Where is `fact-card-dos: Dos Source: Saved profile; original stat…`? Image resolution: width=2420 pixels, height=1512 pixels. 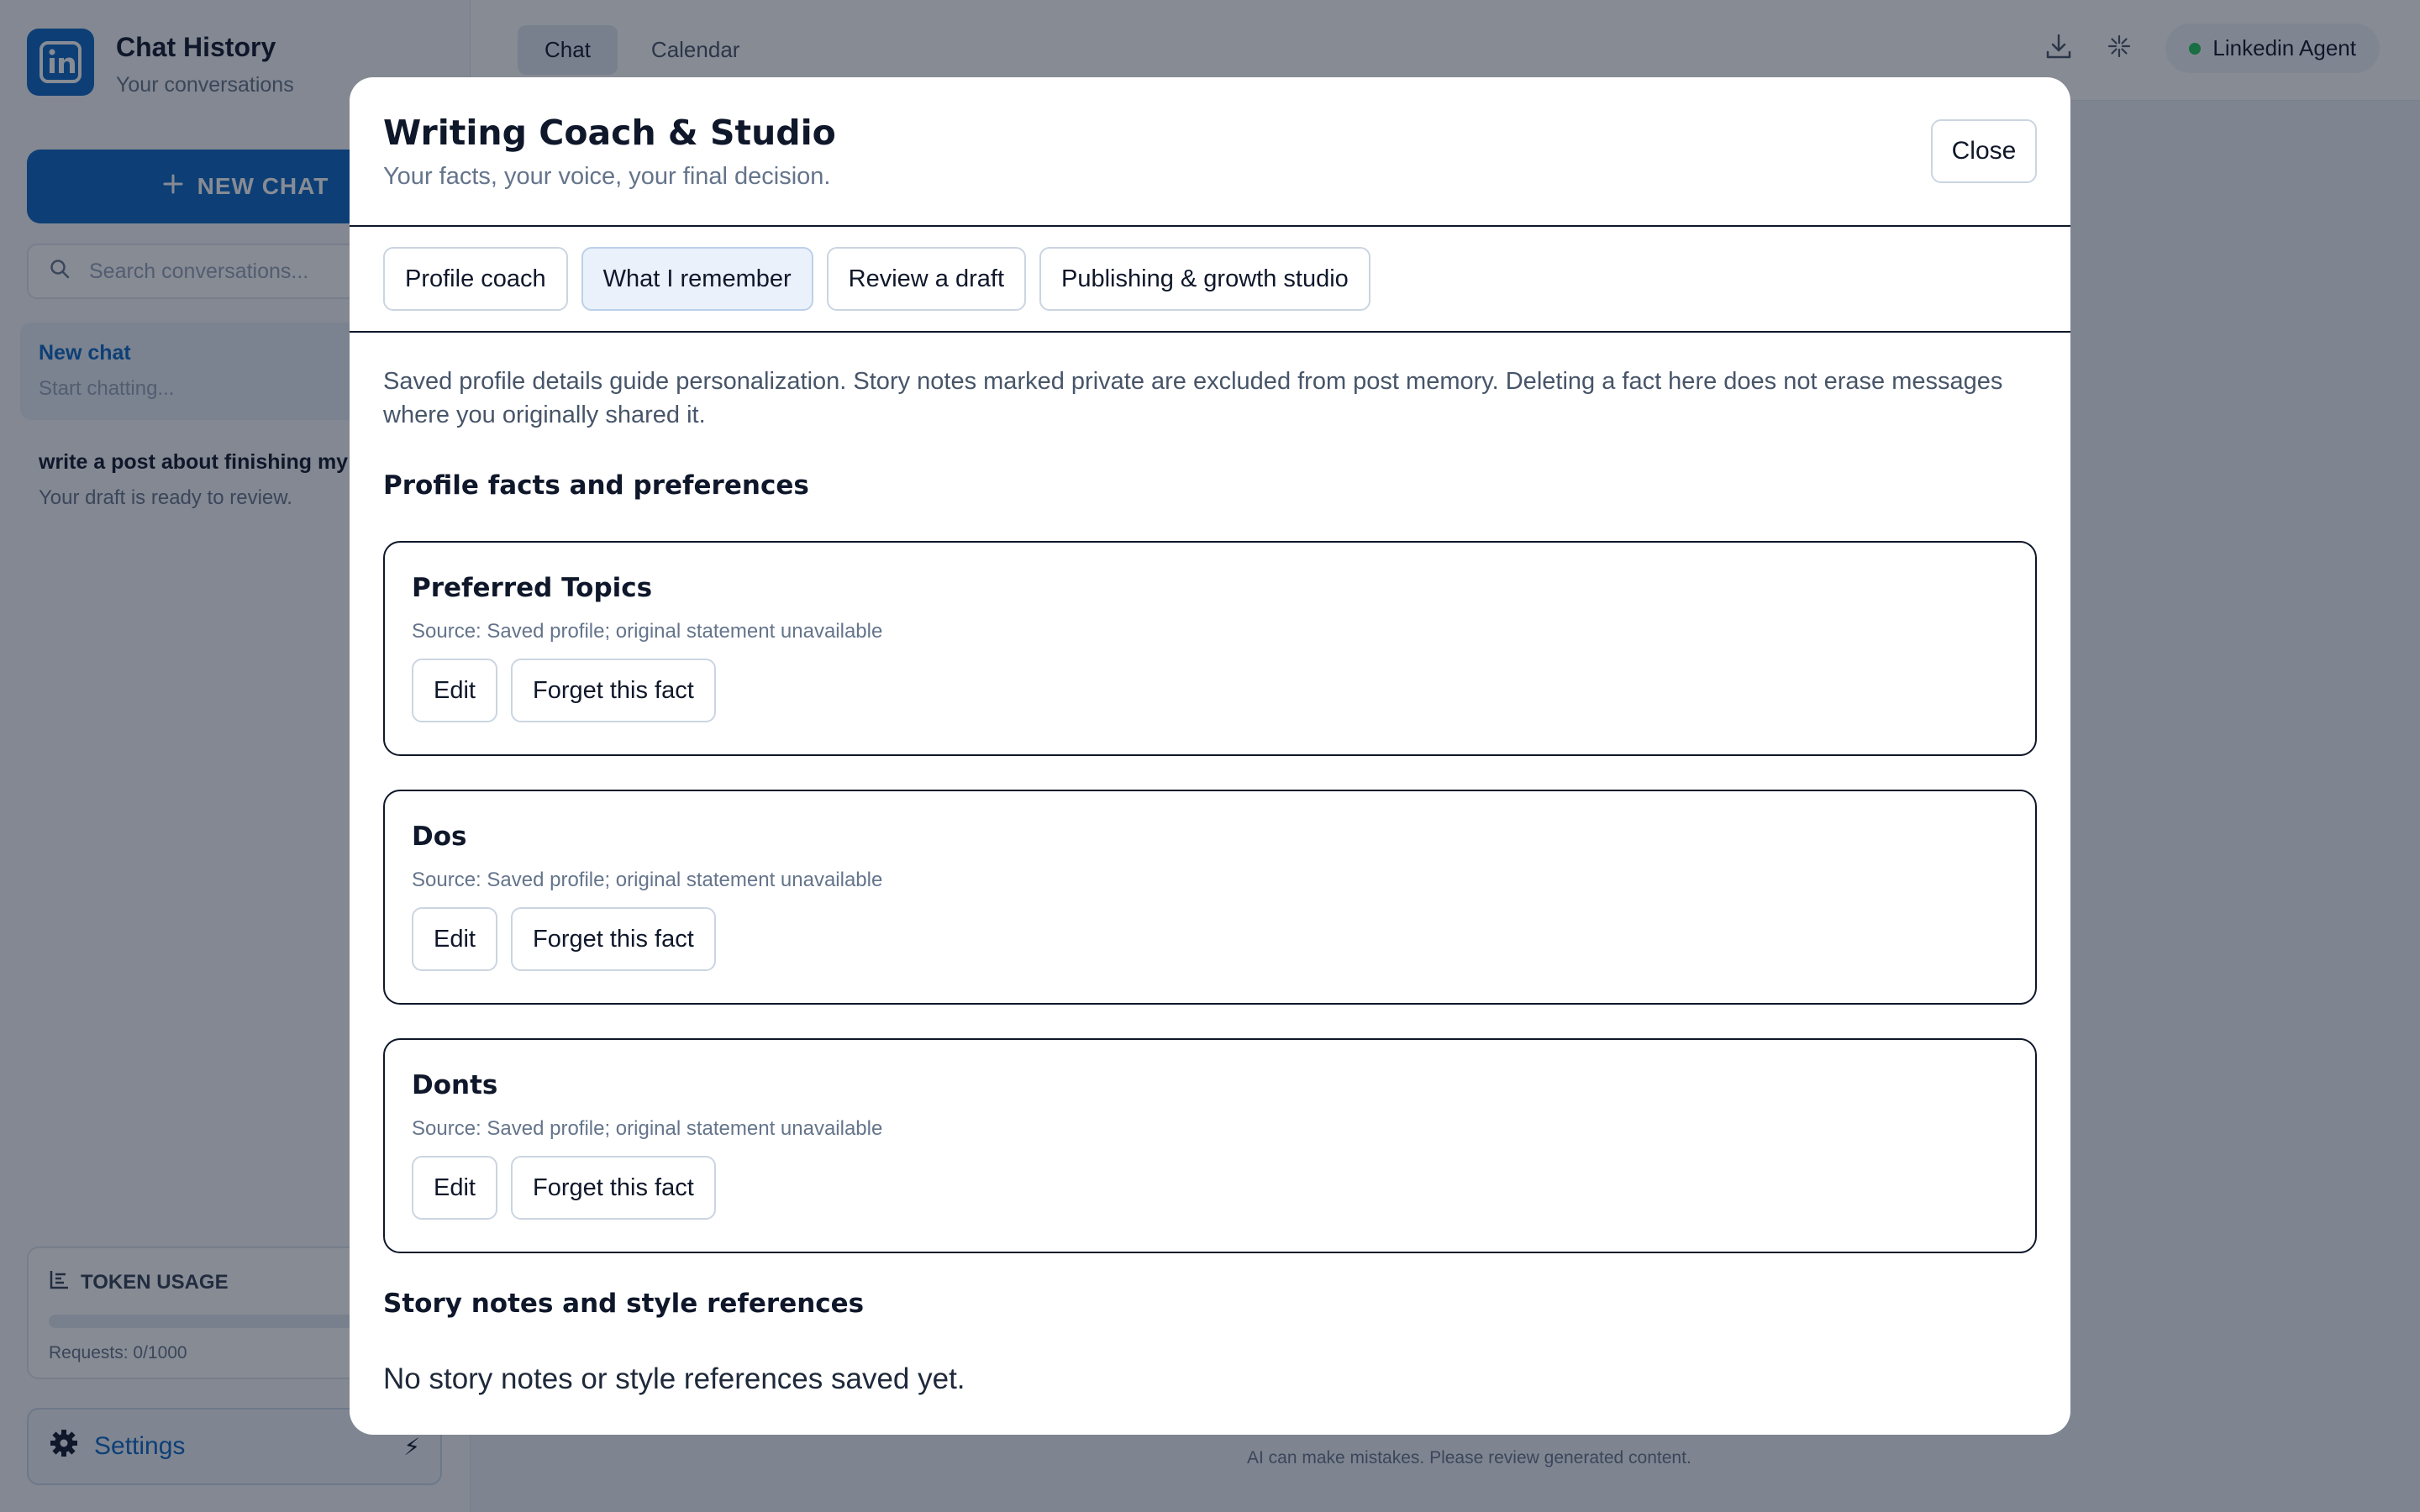 fact-card-dos: Dos Source: Saved profile; original stat… is located at coordinates (1210, 897).